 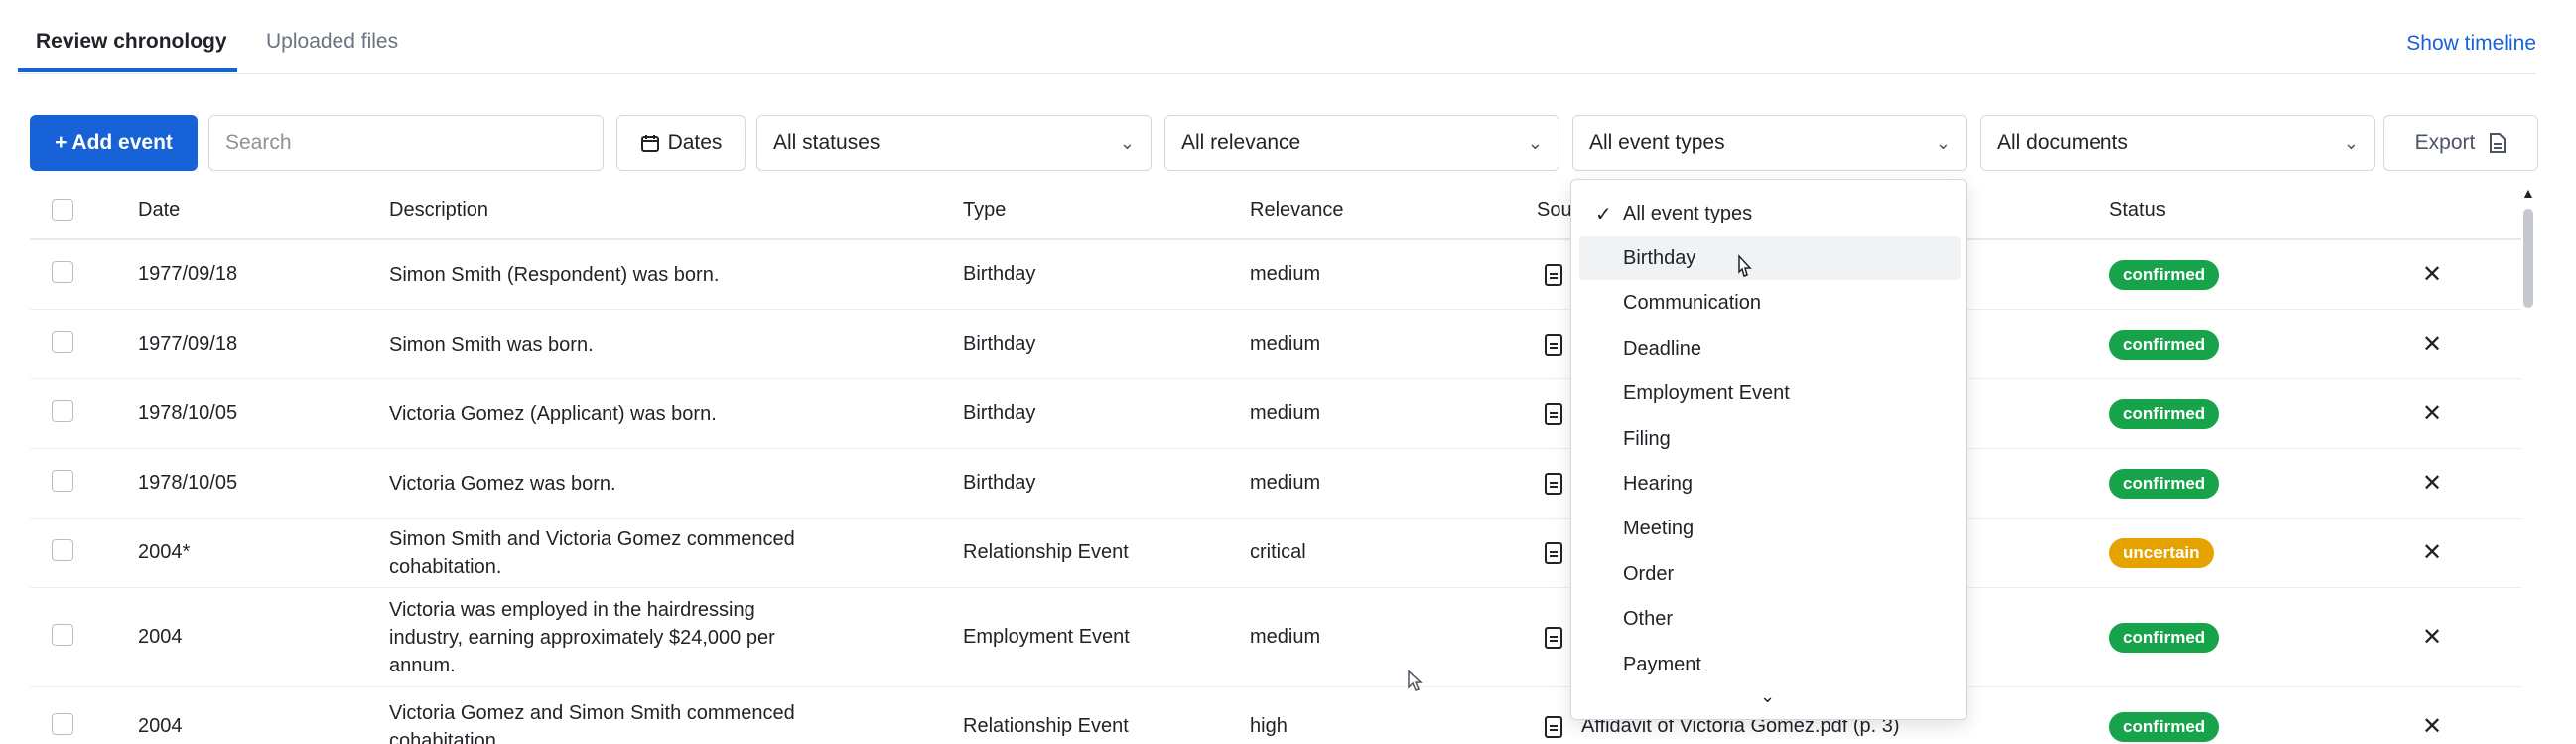 I want to click on dropdown-option: Meeting, so click(x=1770, y=529).